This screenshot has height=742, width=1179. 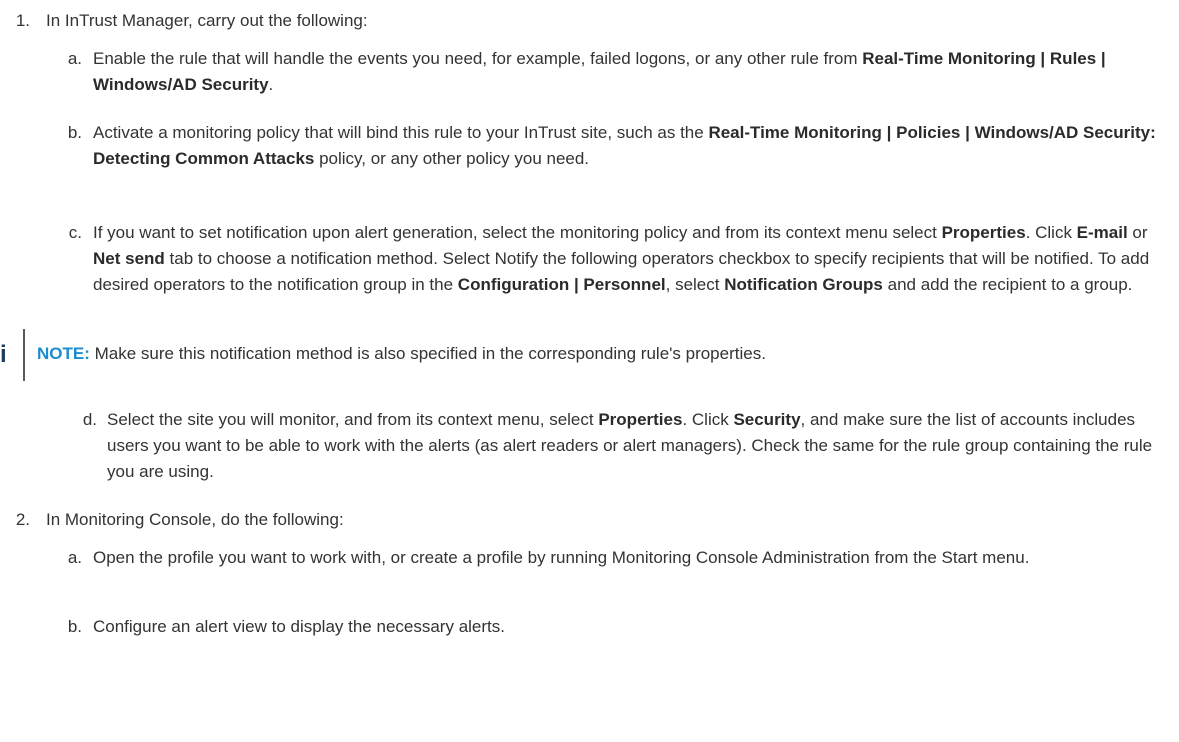 I want to click on step-number: 2., so click(x=22, y=519).